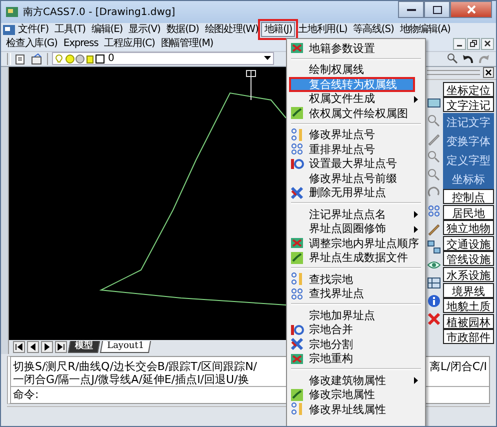 The width and height of the screenshot is (497, 427). Describe the element at coordinates (356, 193) in the screenshot. I see `menu-item: 删除无用界址点` at that location.